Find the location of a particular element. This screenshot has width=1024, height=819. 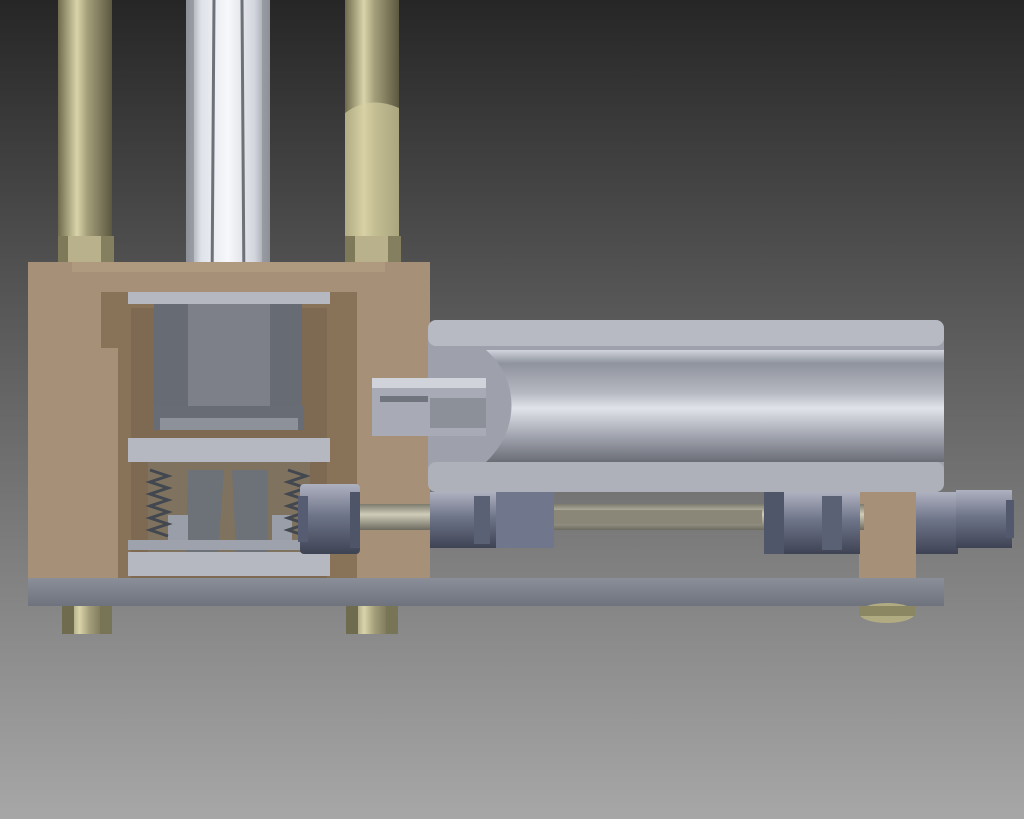

foot-center is located at coordinates (372, 620).